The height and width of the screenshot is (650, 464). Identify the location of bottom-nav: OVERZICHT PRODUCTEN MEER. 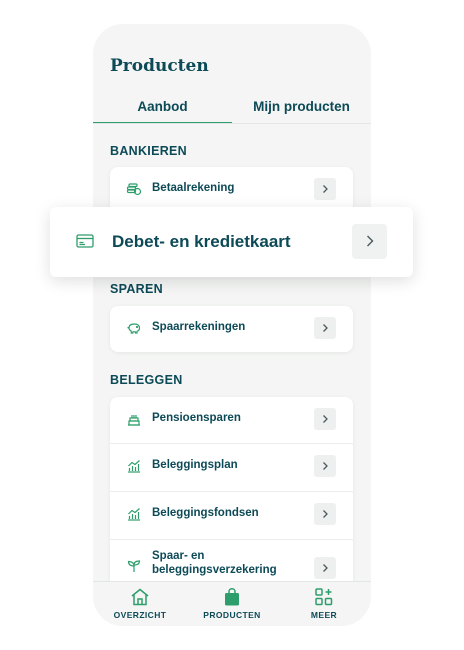
(232, 603).